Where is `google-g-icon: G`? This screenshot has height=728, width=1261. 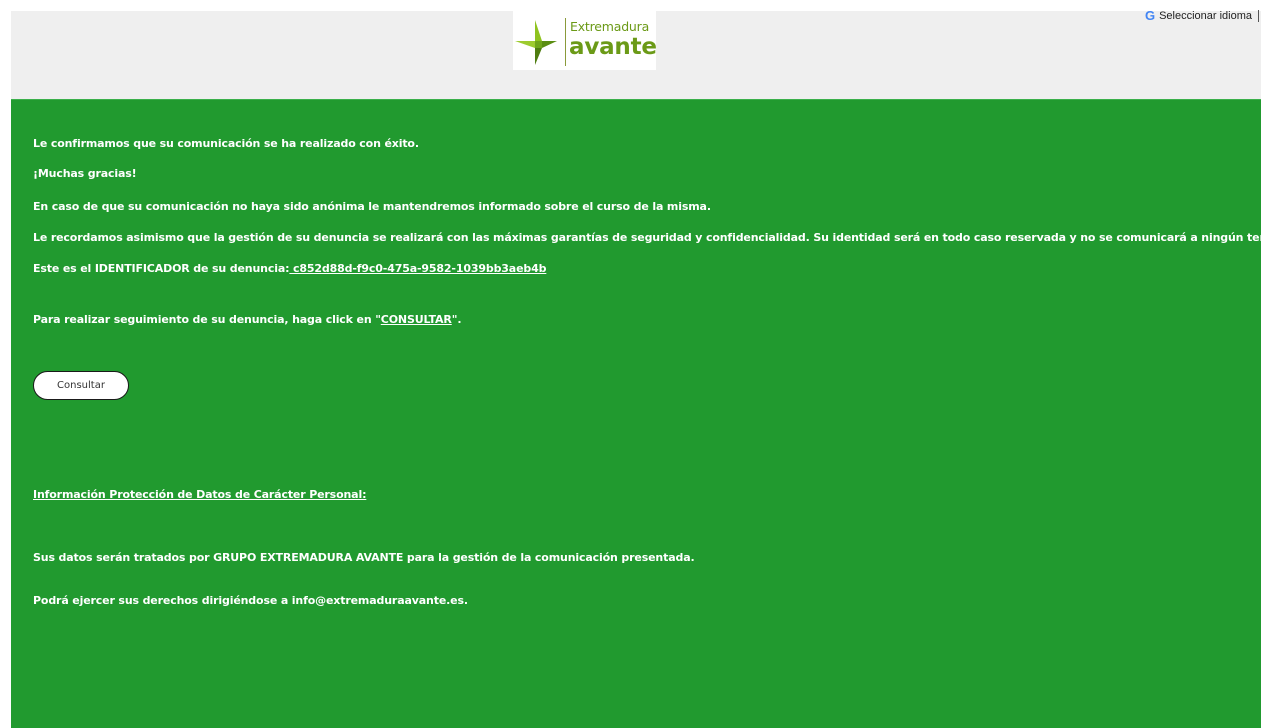 google-g-icon: G is located at coordinates (1150, 15).